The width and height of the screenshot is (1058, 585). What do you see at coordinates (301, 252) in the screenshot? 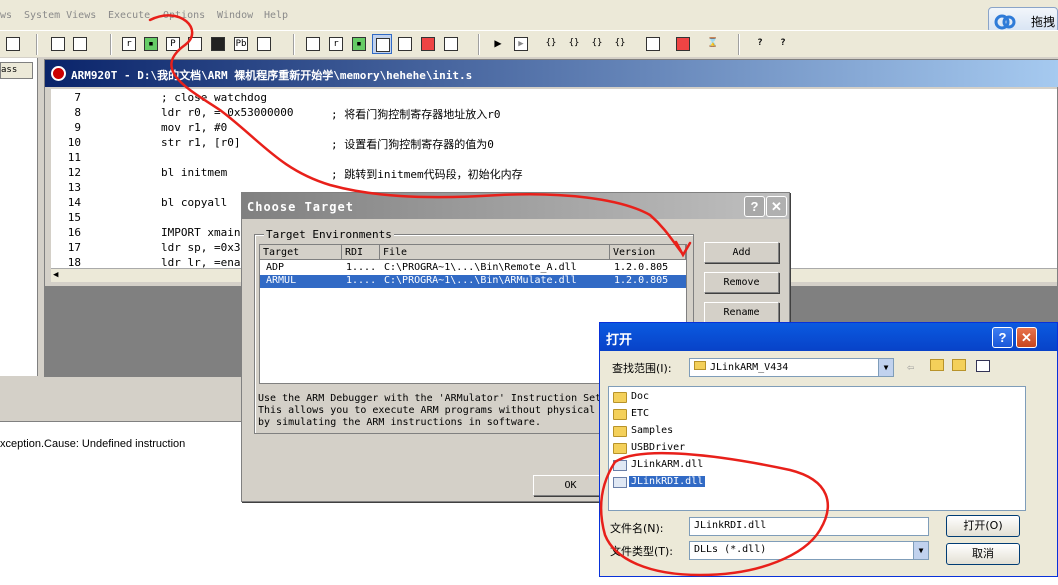
I see `column-header-target: Target` at bounding box center [301, 252].